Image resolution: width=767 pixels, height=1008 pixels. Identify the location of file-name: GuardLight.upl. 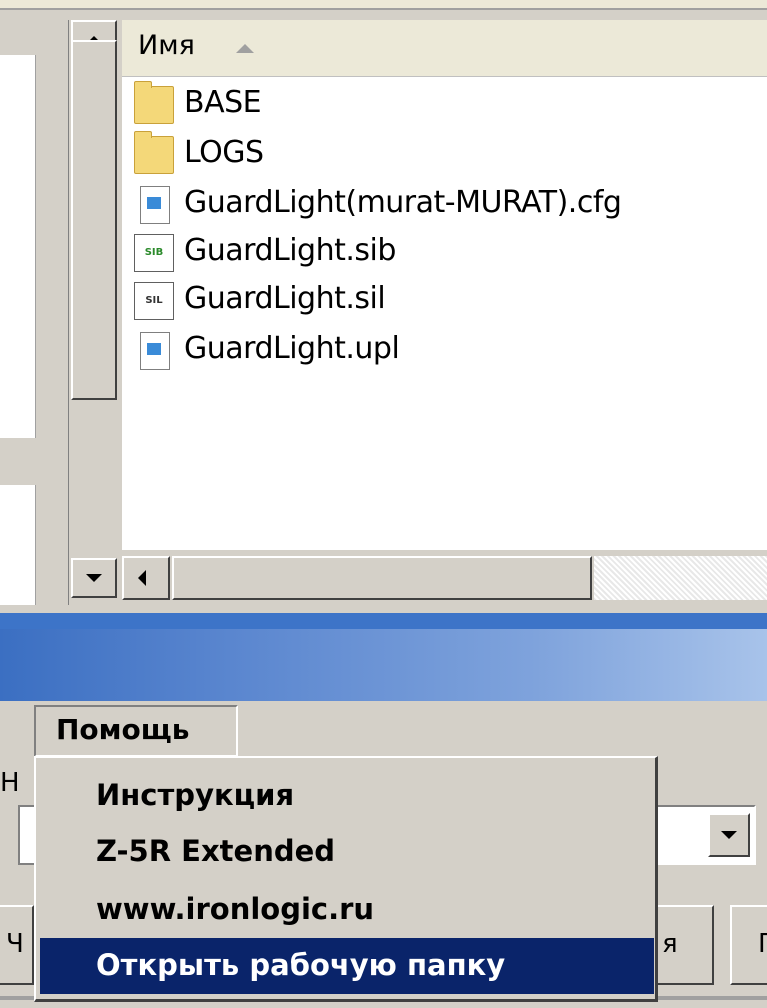
(292, 348).